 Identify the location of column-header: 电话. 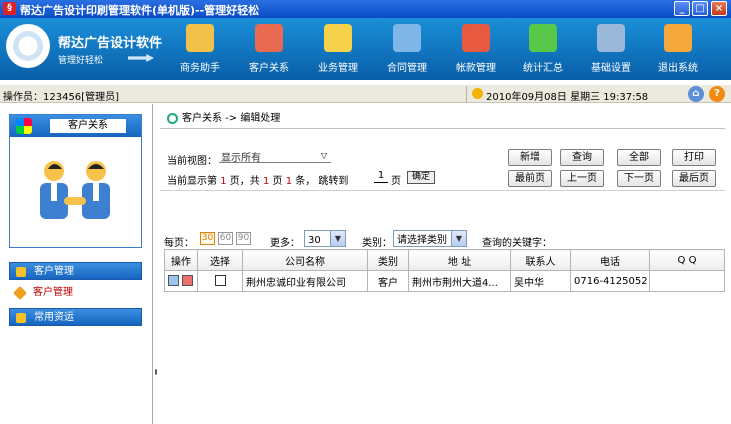
(610, 260).